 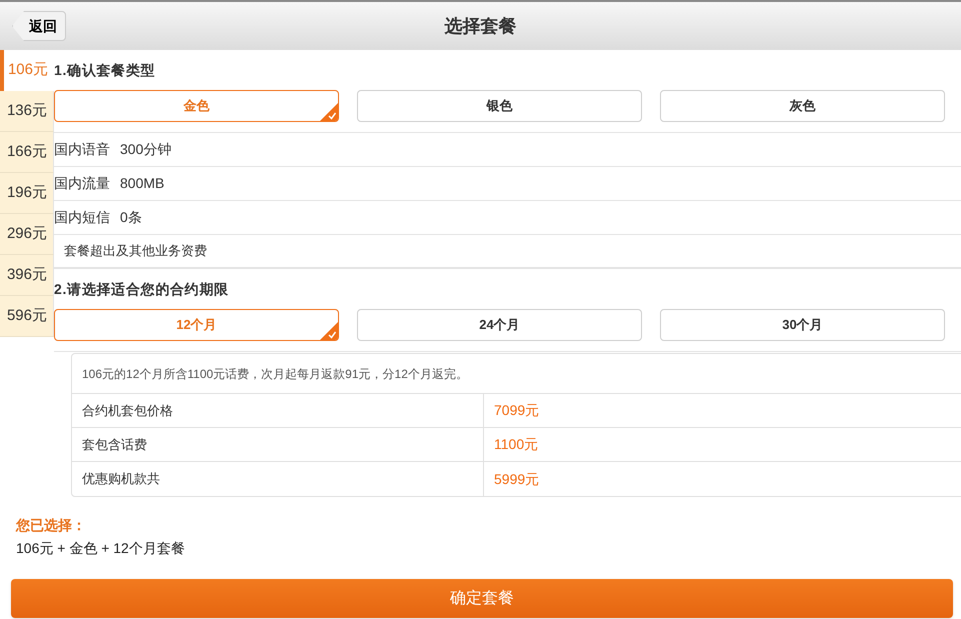 I want to click on option-button: 24个月, so click(x=499, y=325).